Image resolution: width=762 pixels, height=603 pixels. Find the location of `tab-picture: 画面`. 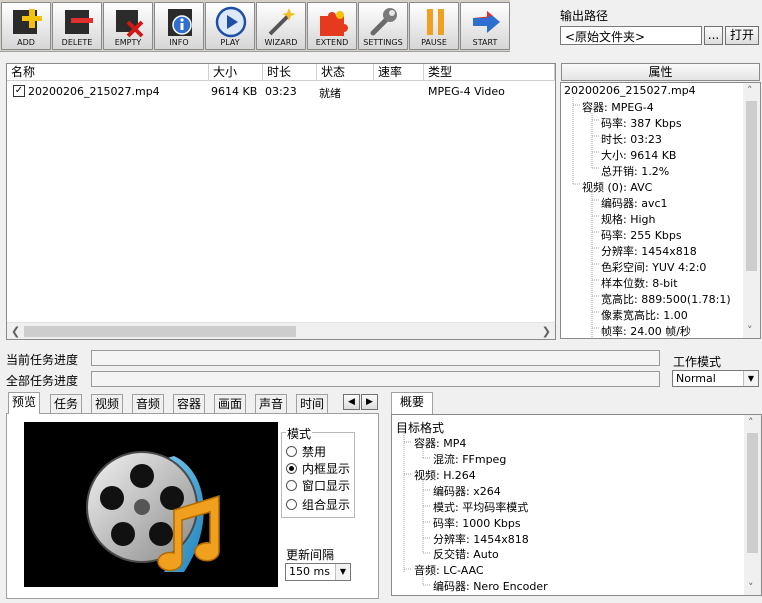

tab-picture: 画面 is located at coordinates (230, 403).